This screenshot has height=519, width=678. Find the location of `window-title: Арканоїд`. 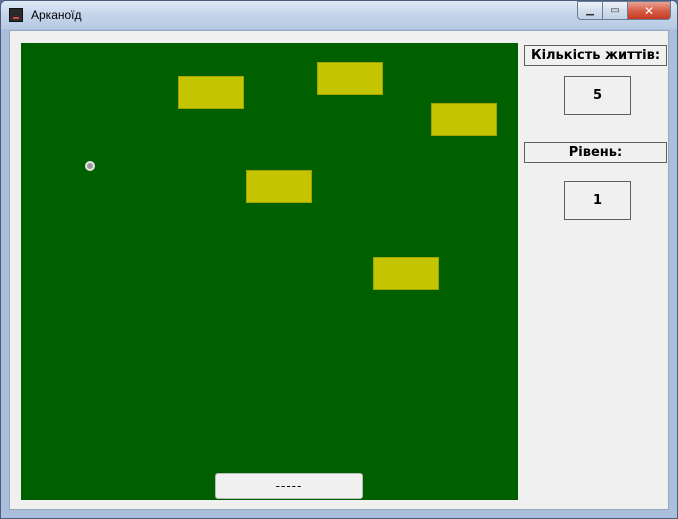

window-title: Арканоїд is located at coordinates (56, 15).